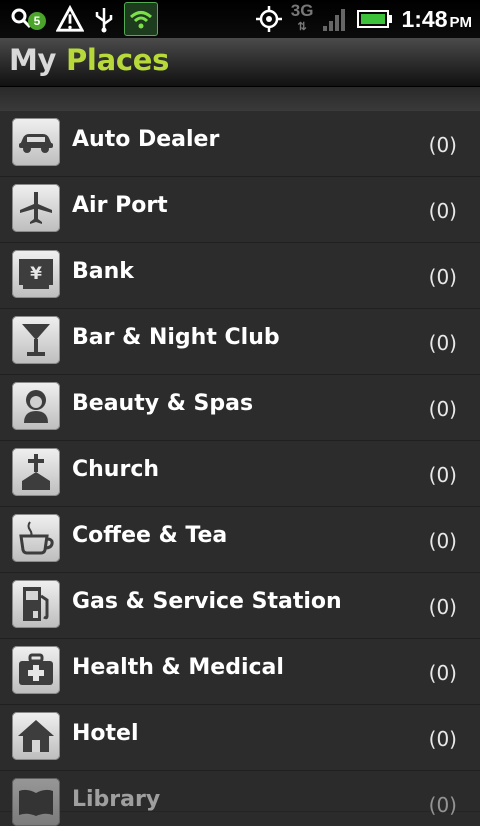  Describe the element at coordinates (240, 738) in the screenshot. I see `list-item-hotel: Hotel (0)` at that location.